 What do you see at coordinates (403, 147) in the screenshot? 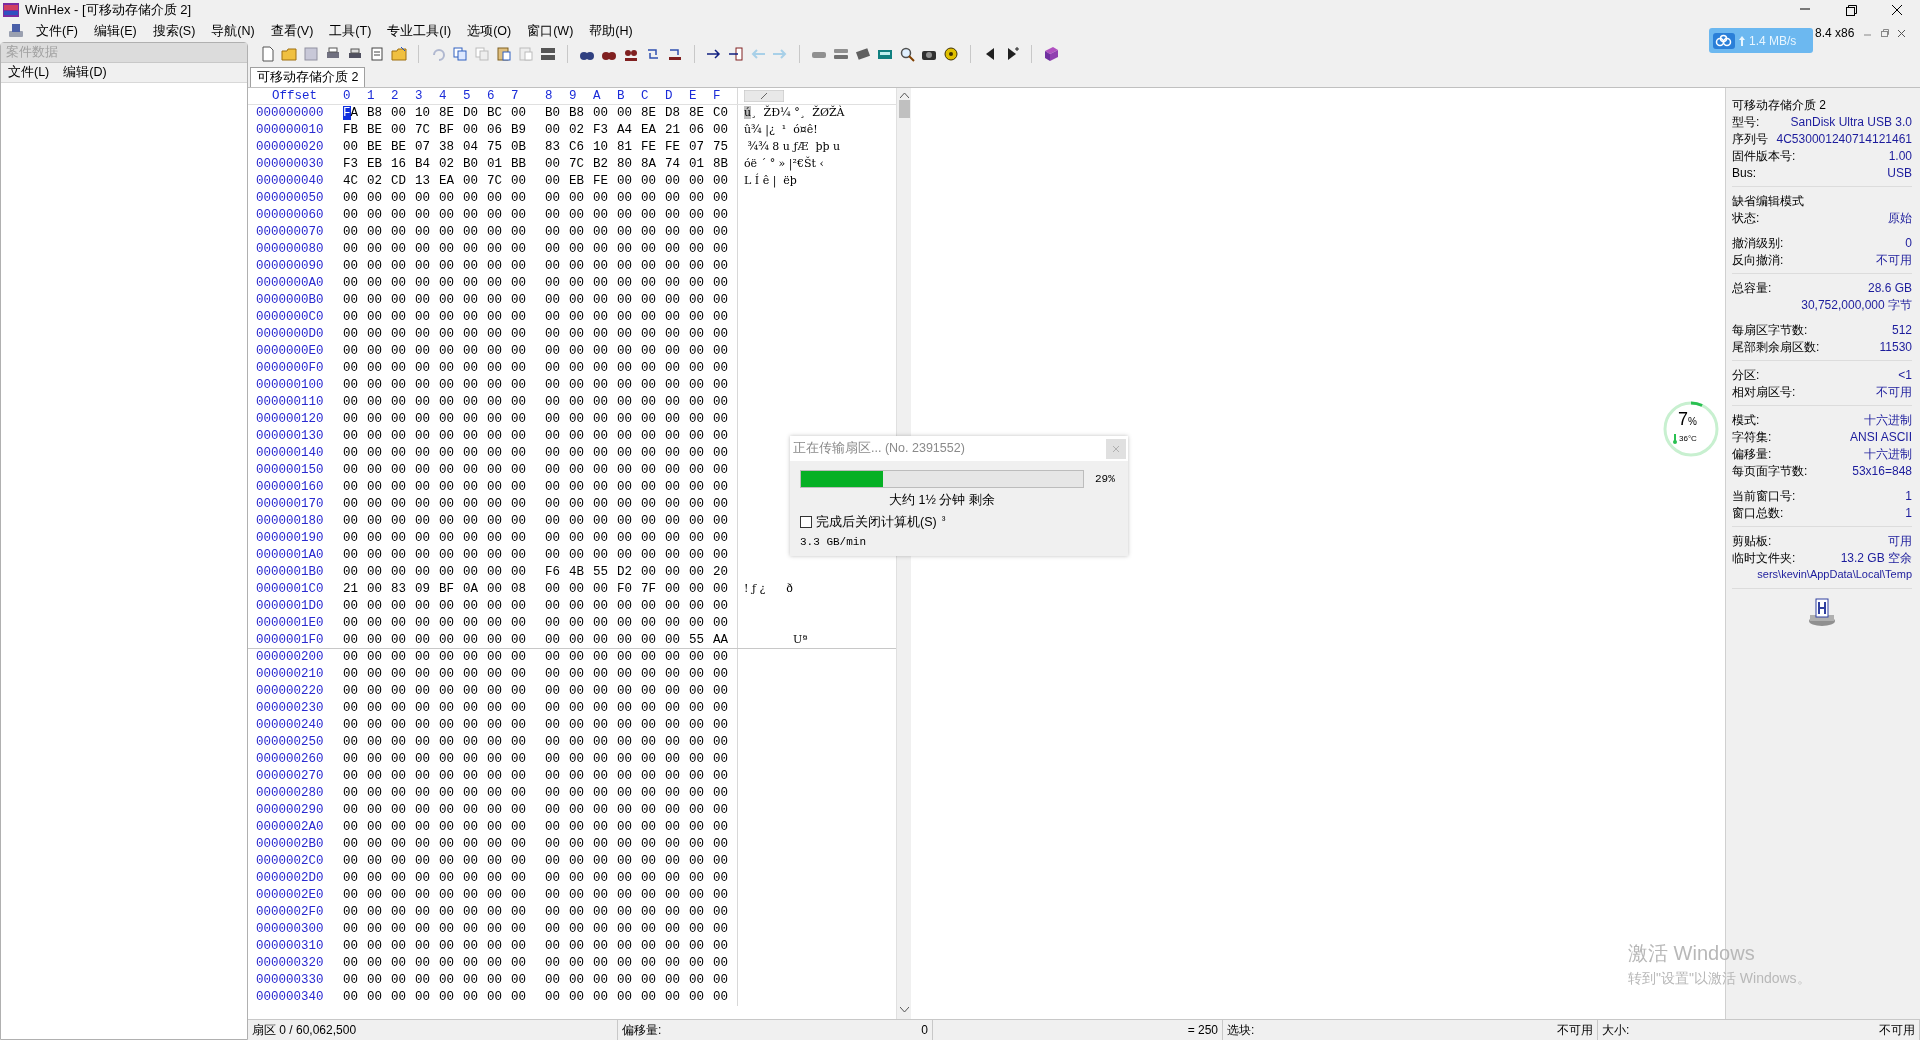
I see `hex-byte: BE` at bounding box center [403, 147].